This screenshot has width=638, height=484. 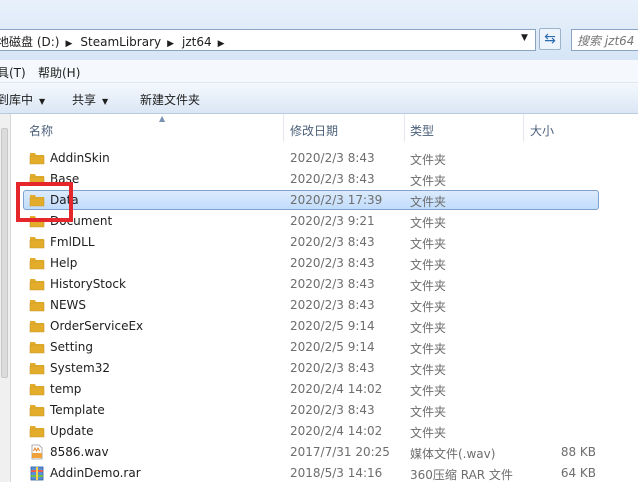 I want to click on file-size: 64 KB, so click(x=578, y=473).